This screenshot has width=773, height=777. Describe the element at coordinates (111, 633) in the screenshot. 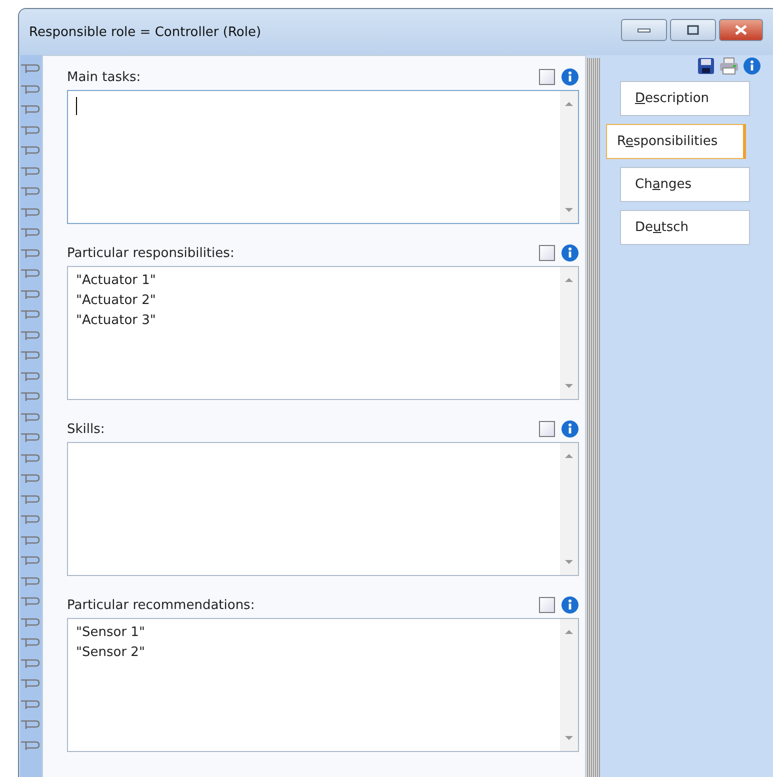

I see `text-line: "Sensor 1"` at that location.